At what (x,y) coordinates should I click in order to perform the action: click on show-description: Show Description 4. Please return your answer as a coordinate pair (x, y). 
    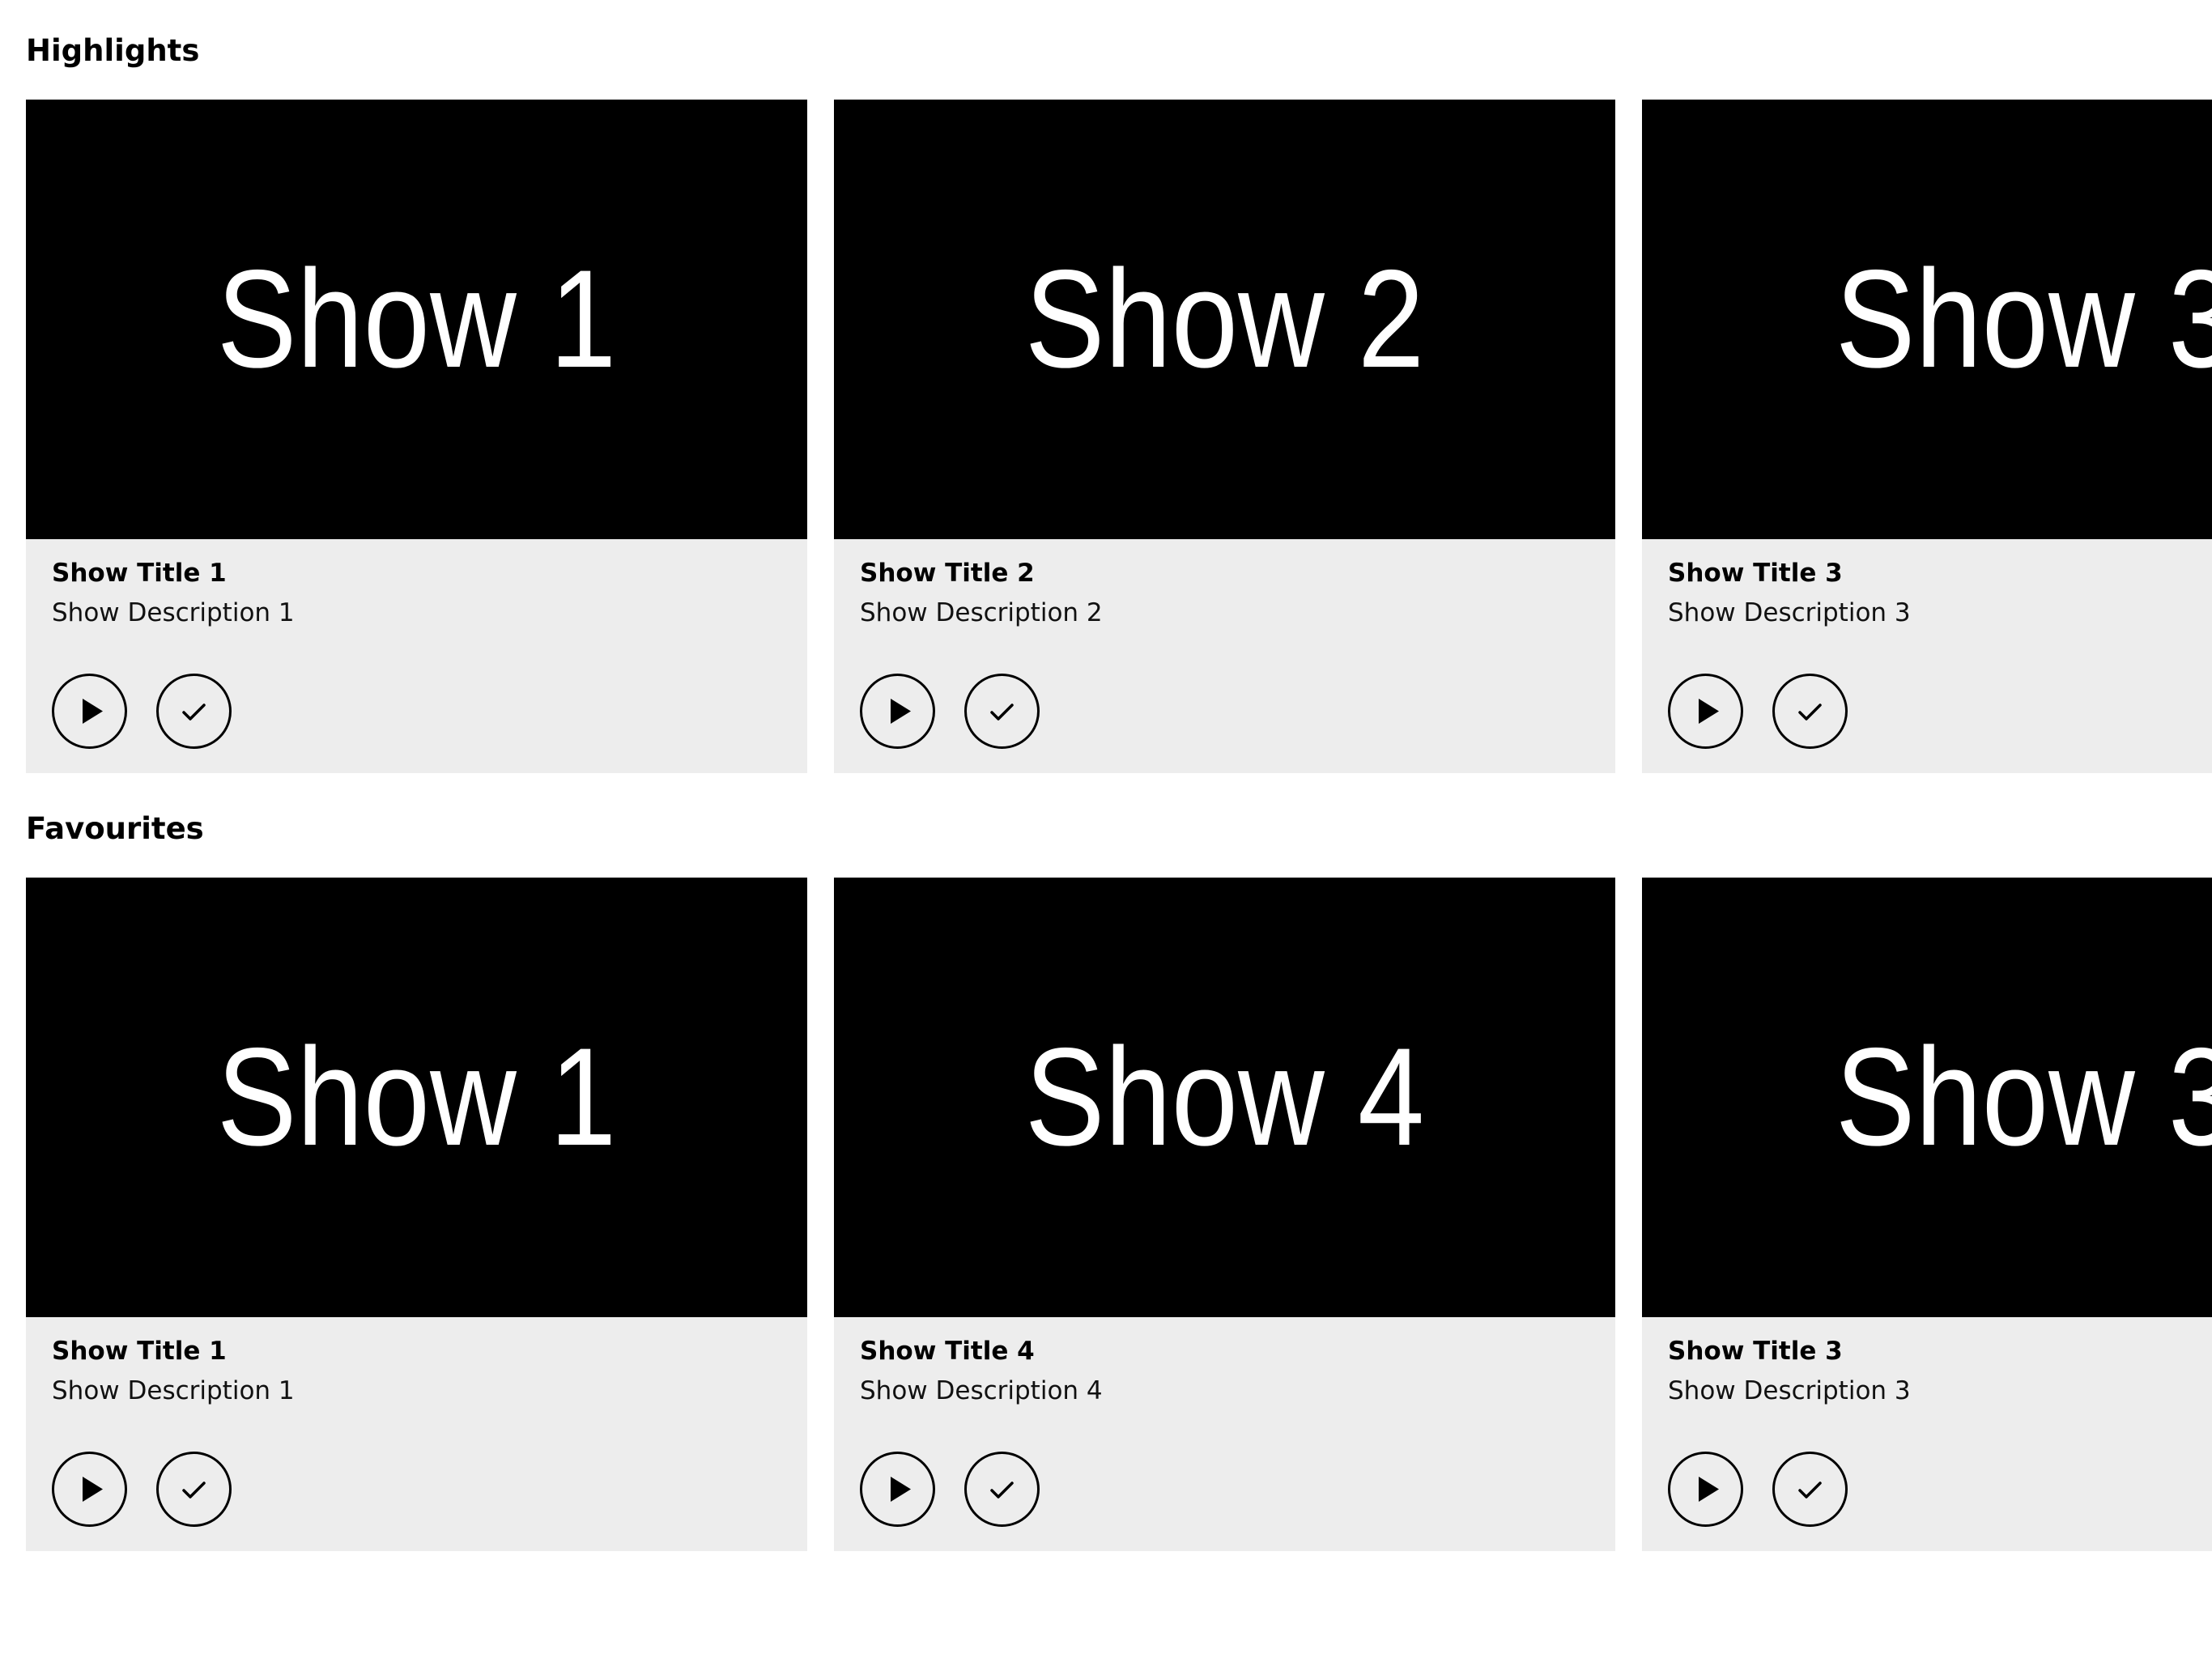
    Looking at the image, I should click on (982, 1390).